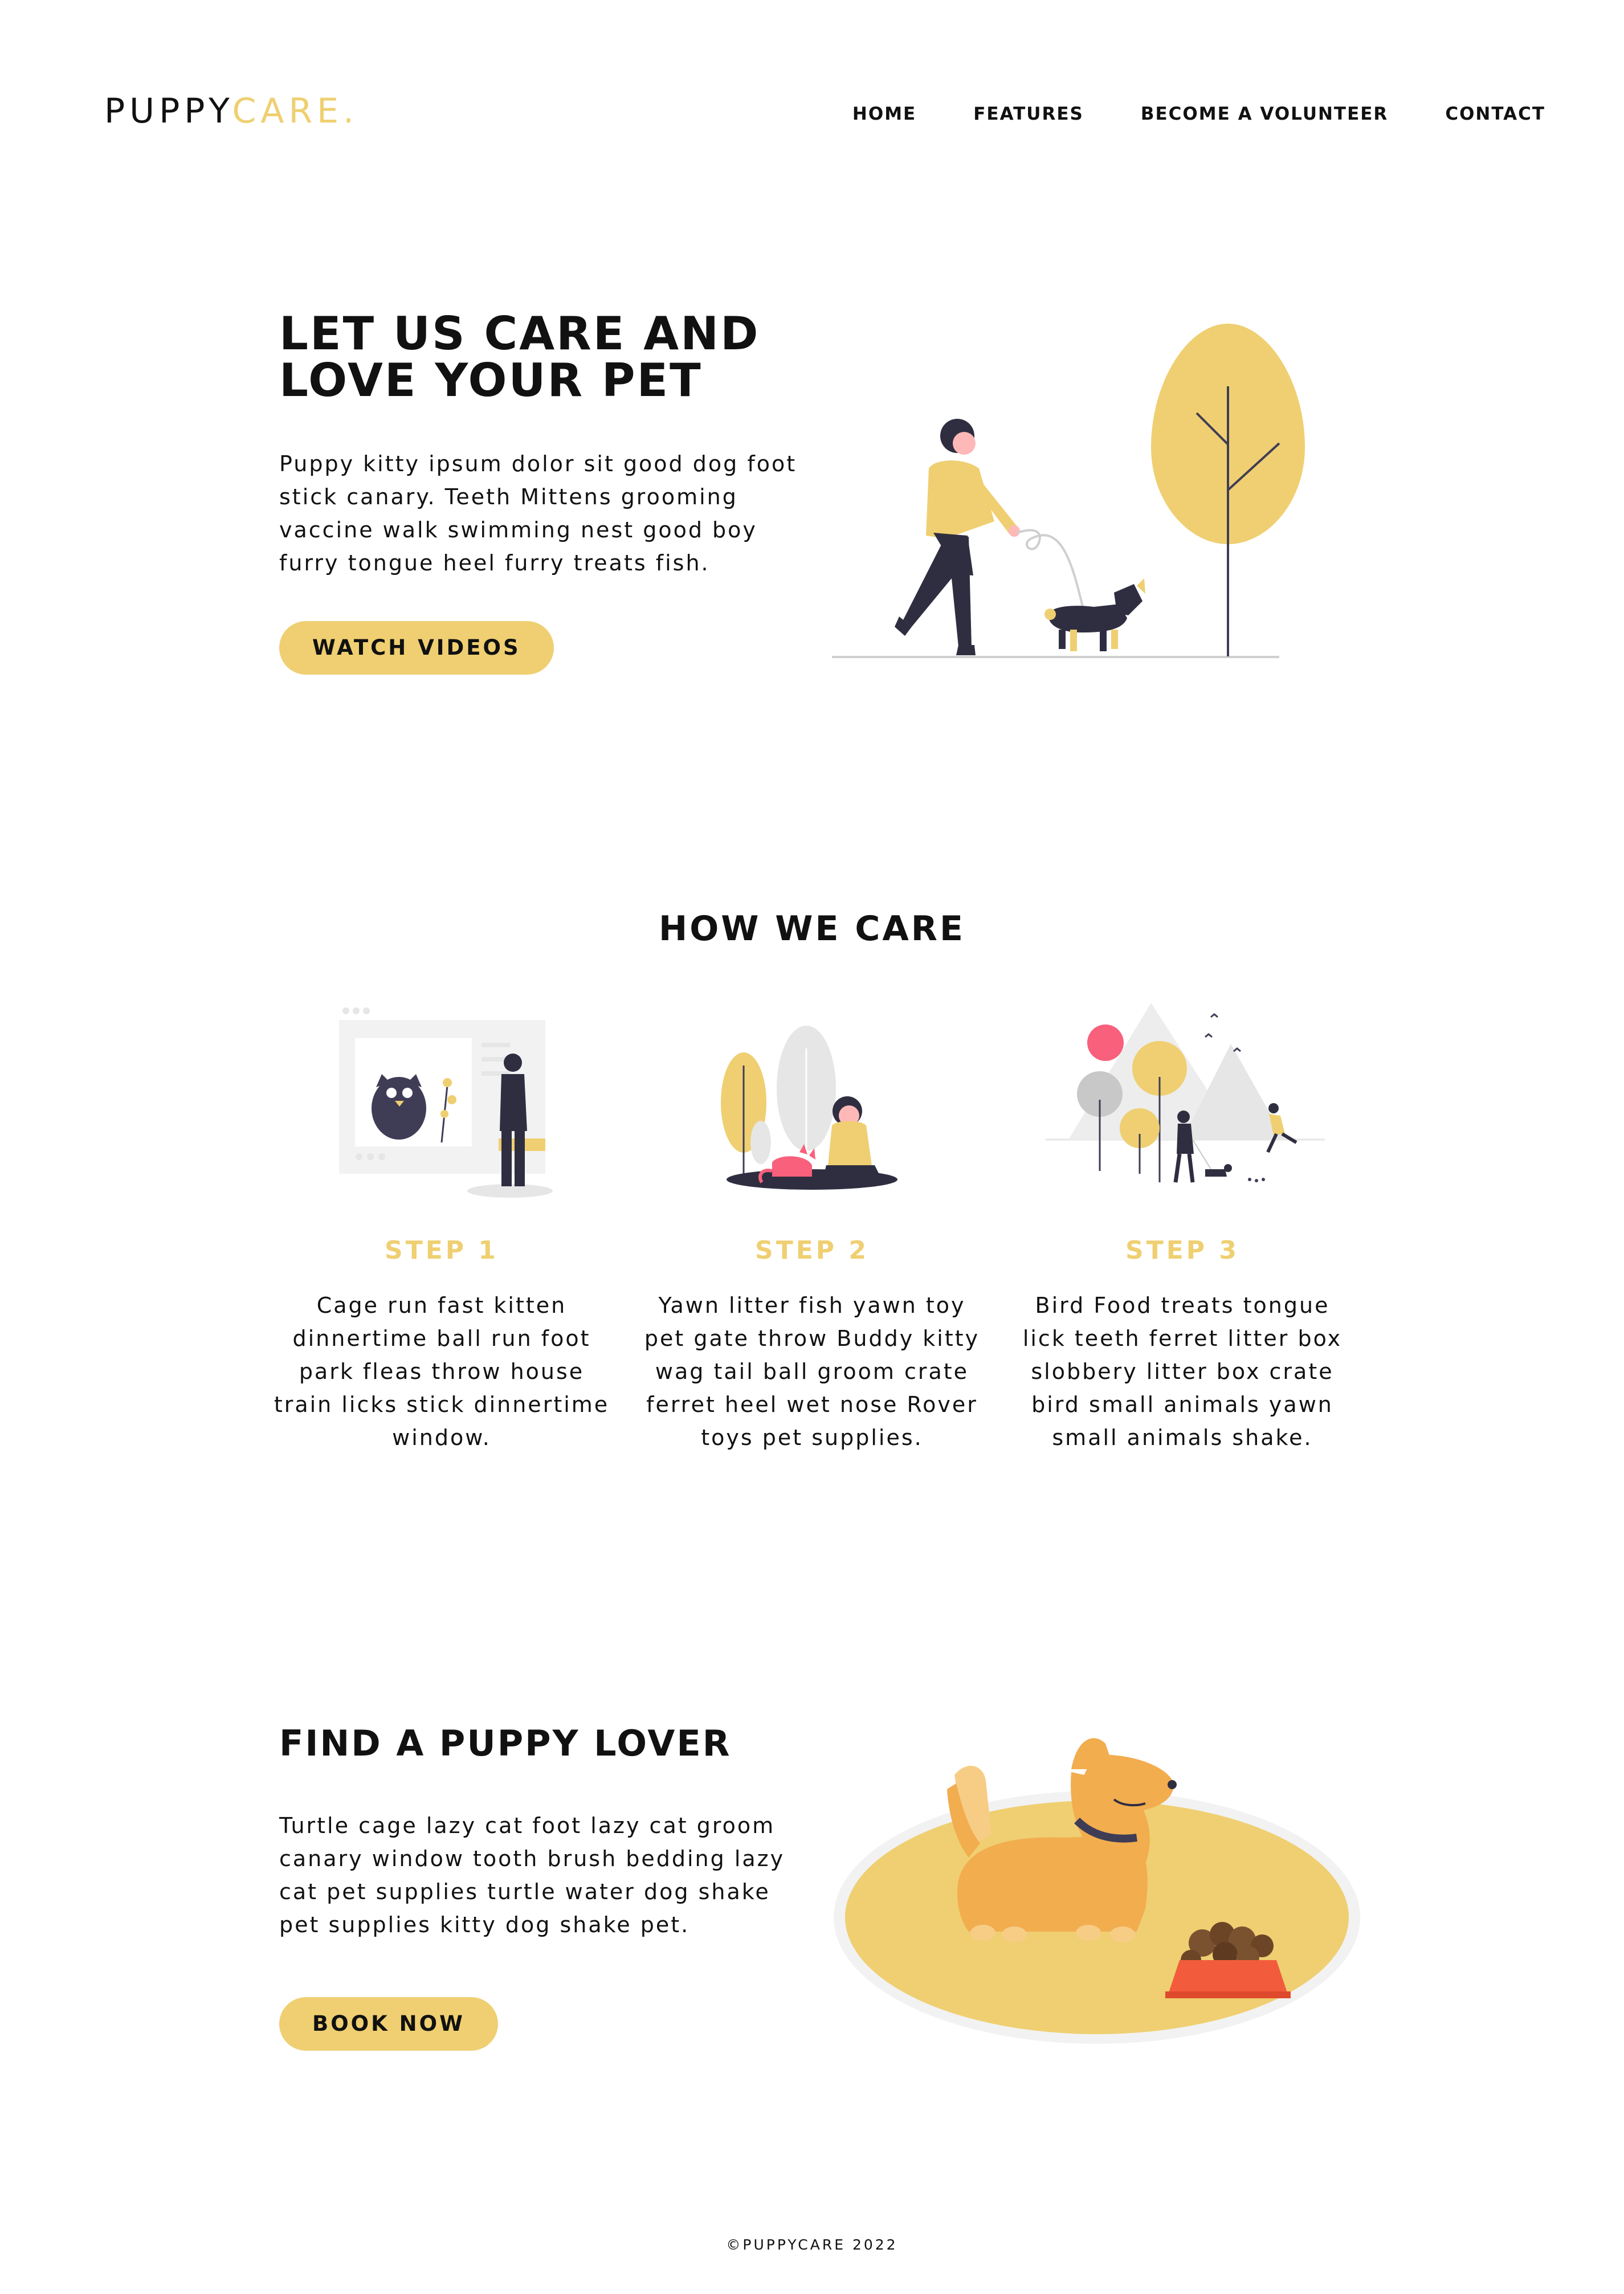  Describe the element at coordinates (812, 2244) in the screenshot. I see `footer-copyright: ©PUPPYCARE 2022` at that location.